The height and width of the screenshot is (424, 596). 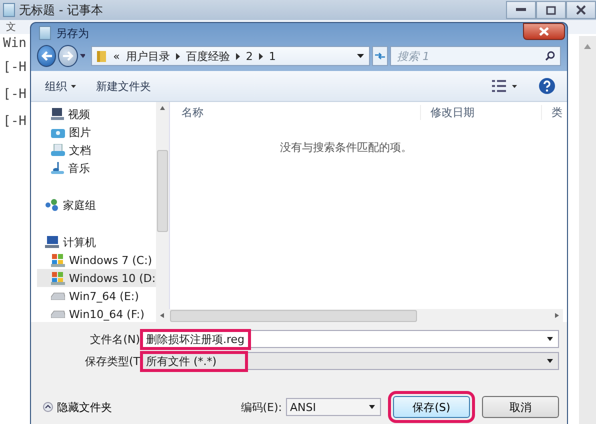 What do you see at coordinates (476, 56) in the screenshot?
I see `search-field: 搜索 1` at bounding box center [476, 56].